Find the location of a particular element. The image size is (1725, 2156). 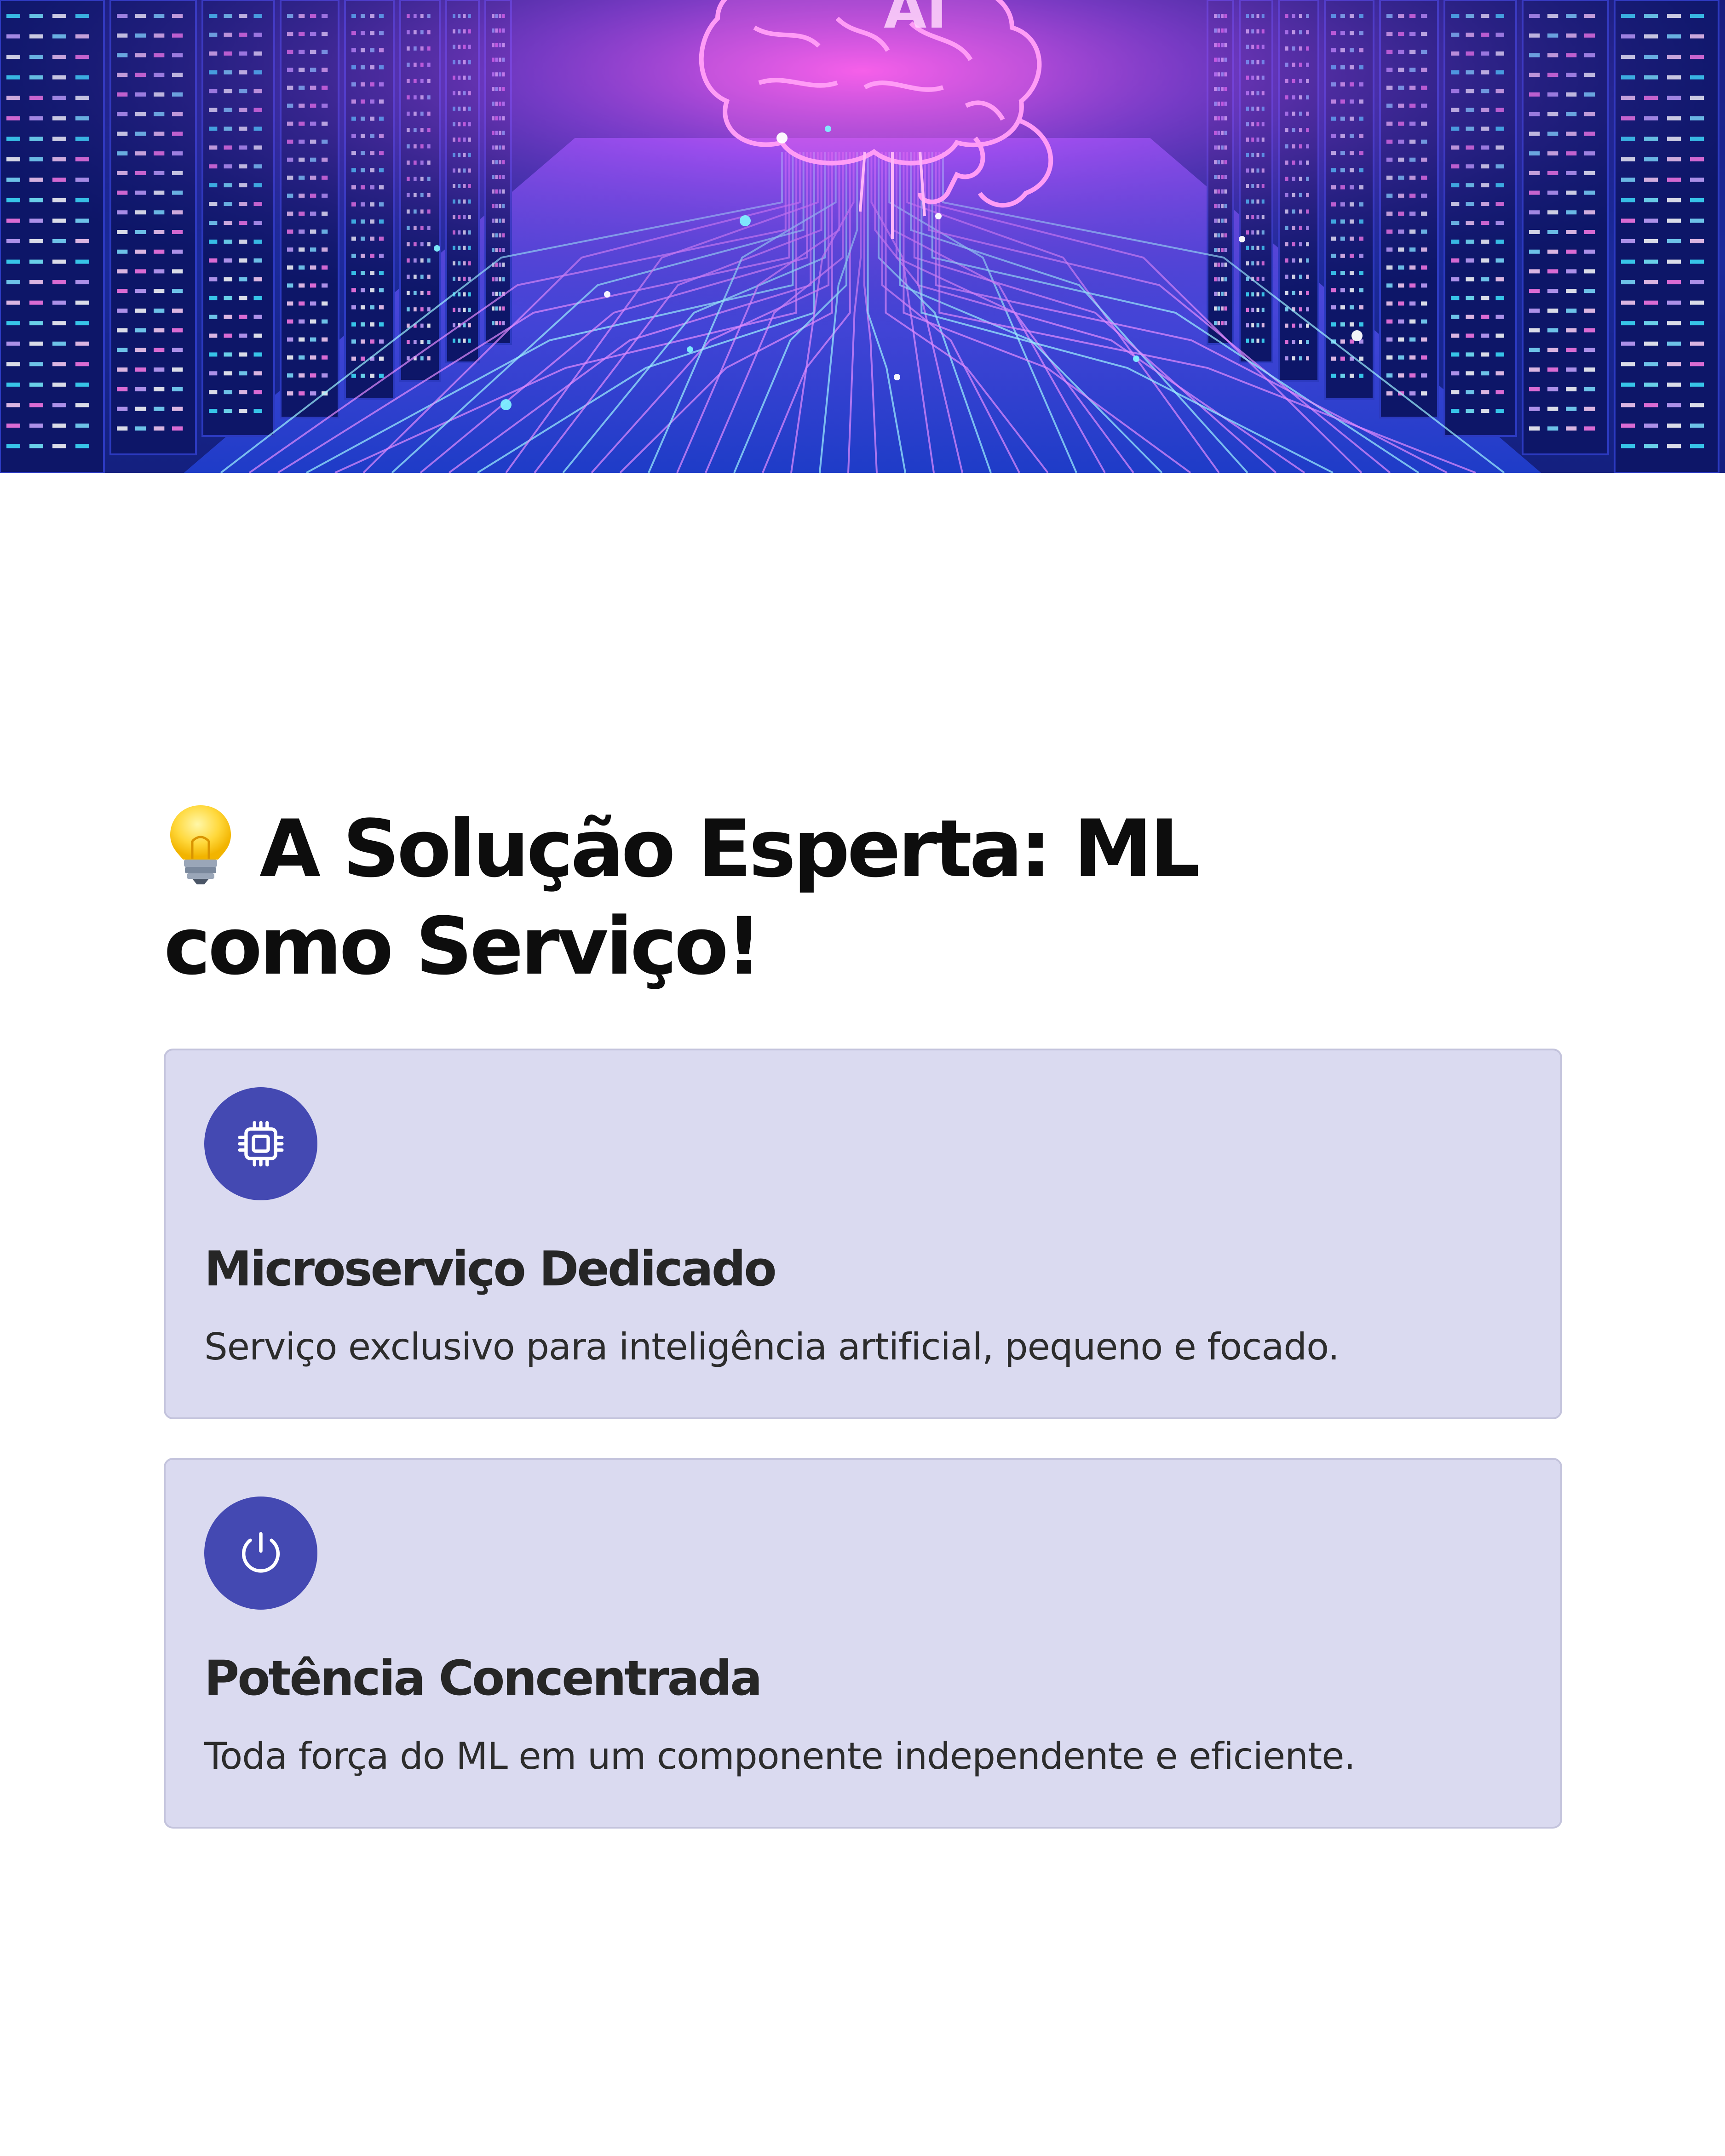

card-title: Potência Concentrada is located at coordinates (483, 1678).